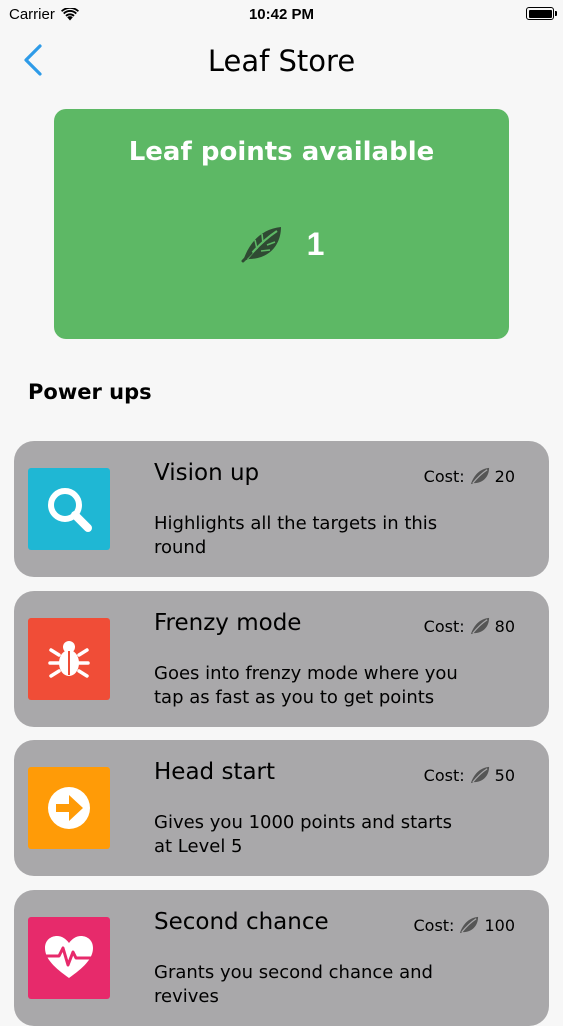 Image resolution: width=563 pixels, height=1026 pixels. I want to click on powerup-cost: Cost: 50, so click(469, 775).